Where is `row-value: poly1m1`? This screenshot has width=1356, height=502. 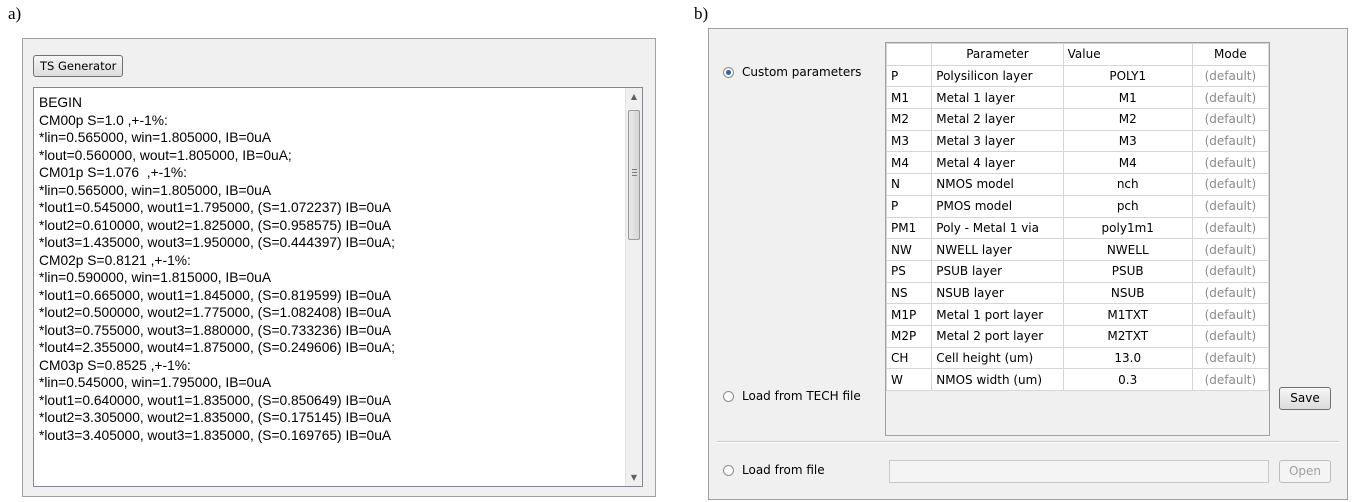
row-value: poly1m1 is located at coordinates (1127, 228).